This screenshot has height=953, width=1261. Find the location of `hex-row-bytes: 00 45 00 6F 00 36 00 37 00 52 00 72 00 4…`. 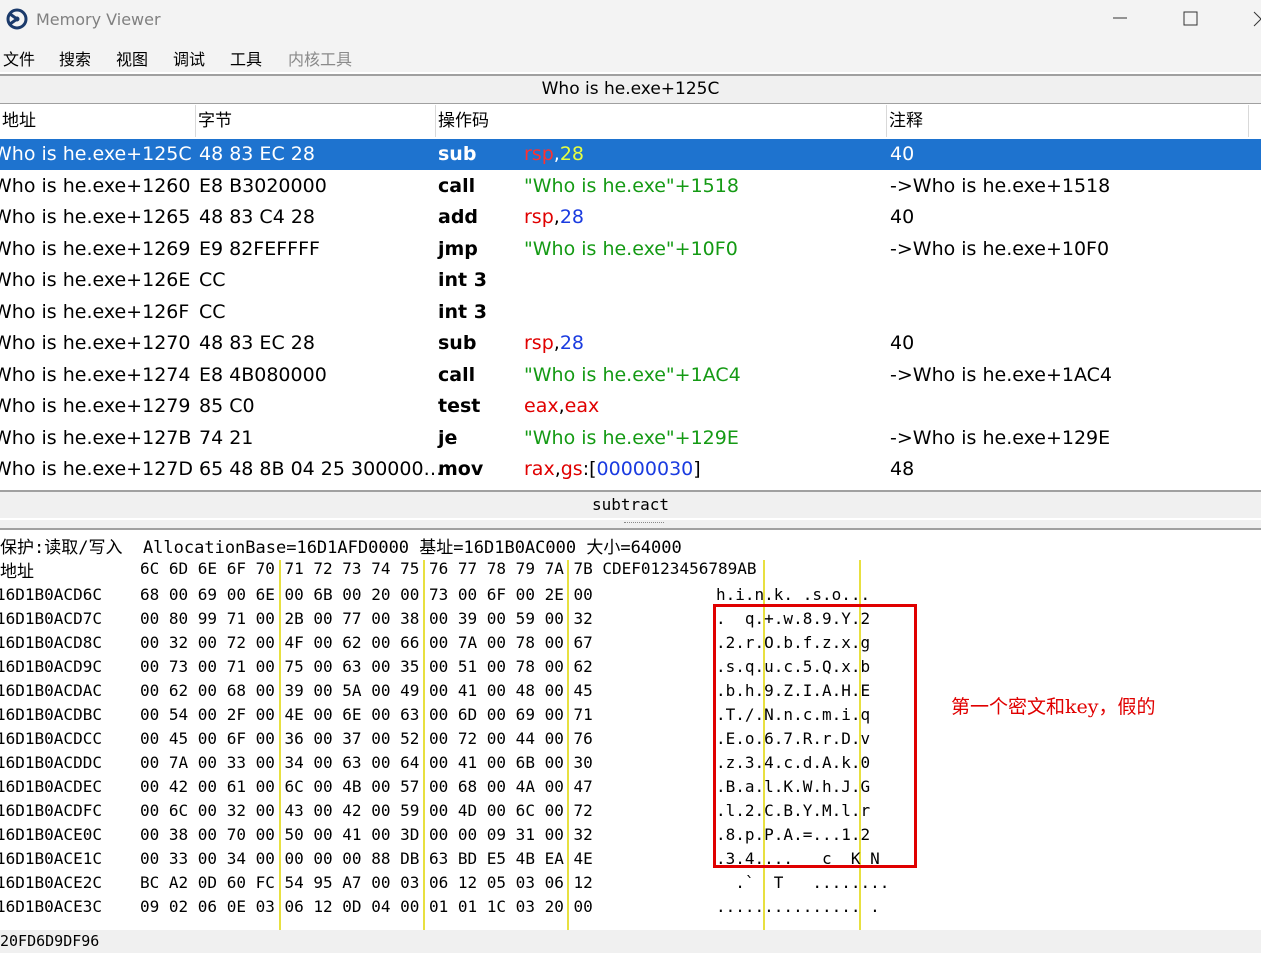

hex-row-bytes: 00 45 00 6F 00 36 00 37 00 52 00 72 00 4… is located at coordinates (366, 738).